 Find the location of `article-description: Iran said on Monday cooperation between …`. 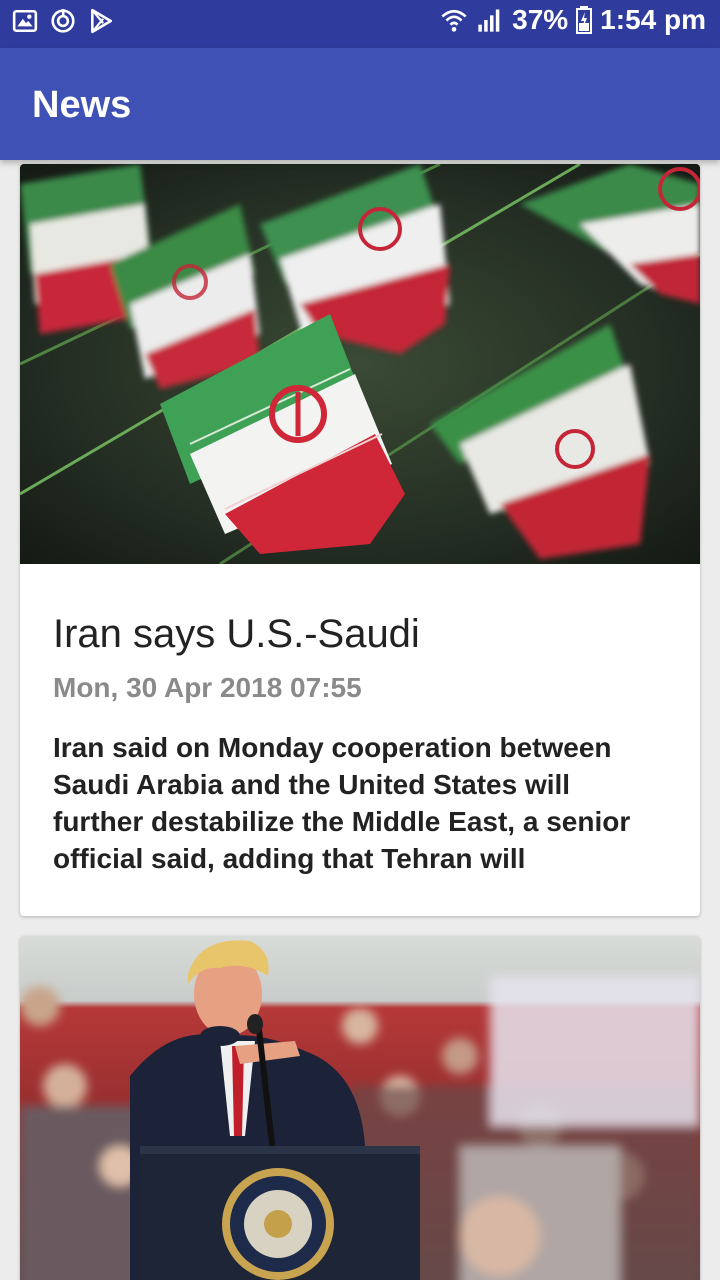

article-description: Iran said on Monday cooperation between … is located at coordinates (342, 803).